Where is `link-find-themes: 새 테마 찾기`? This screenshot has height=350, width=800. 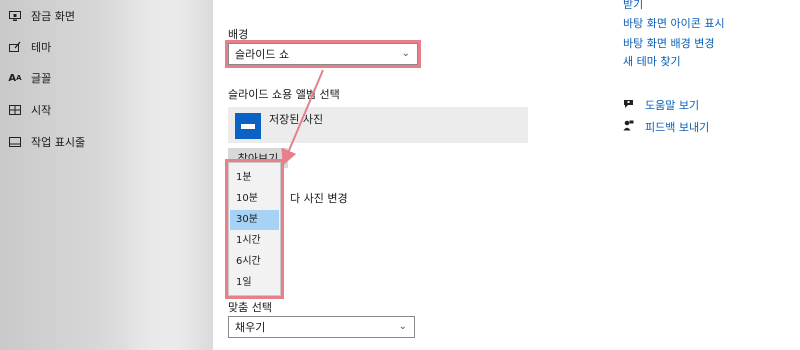
link-find-themes: 새 테마 찾기 is located at coordinates (652, 61).